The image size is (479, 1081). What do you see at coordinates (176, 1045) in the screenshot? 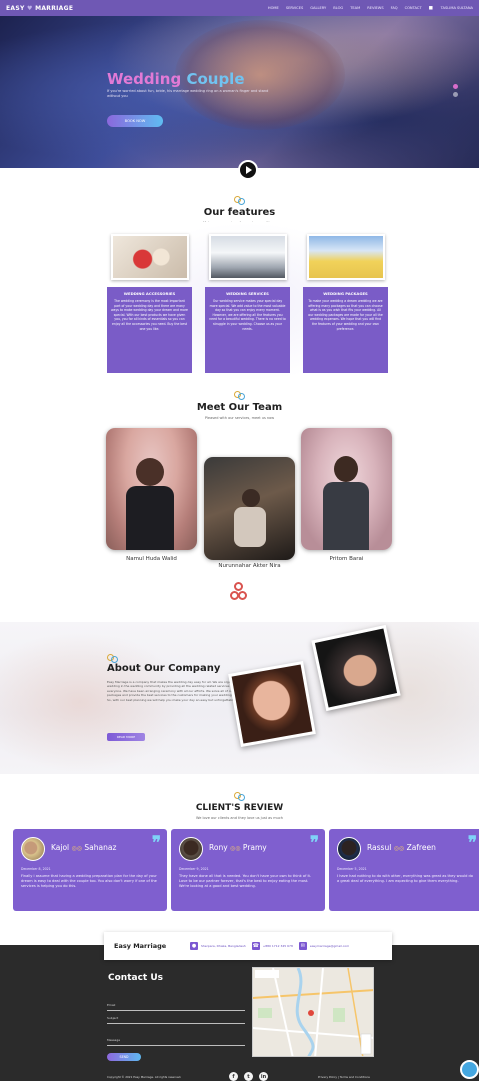
I see `message-field-underline` at bounding box center [176, 1045].